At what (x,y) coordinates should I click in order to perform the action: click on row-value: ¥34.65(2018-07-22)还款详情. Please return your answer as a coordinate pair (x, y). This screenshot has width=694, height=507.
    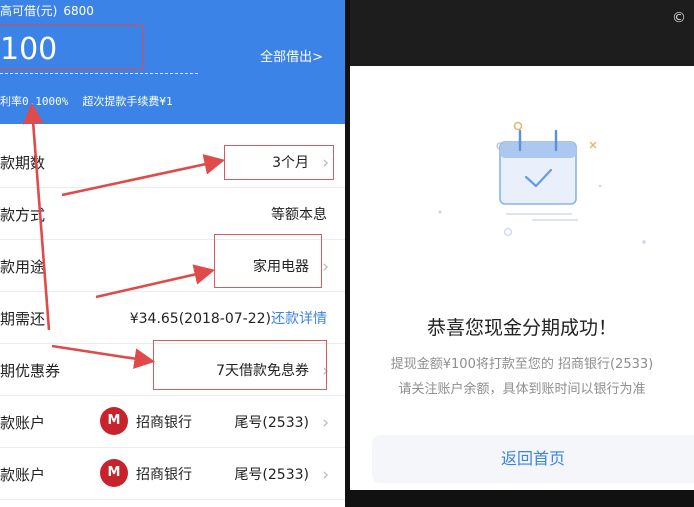
    Looking at the image, I should click on (228, 318).